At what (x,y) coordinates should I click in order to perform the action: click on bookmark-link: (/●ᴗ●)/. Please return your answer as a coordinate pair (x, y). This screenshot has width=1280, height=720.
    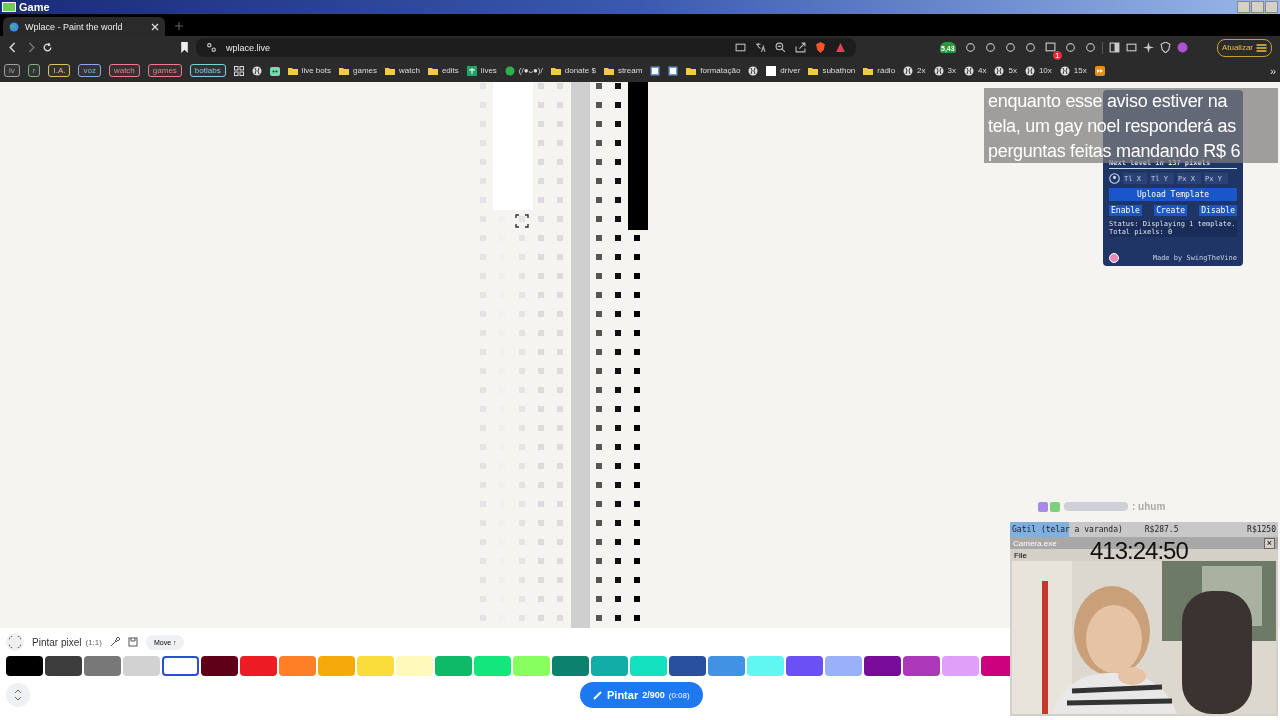
    Looking at the image, I should click on (523, 70).